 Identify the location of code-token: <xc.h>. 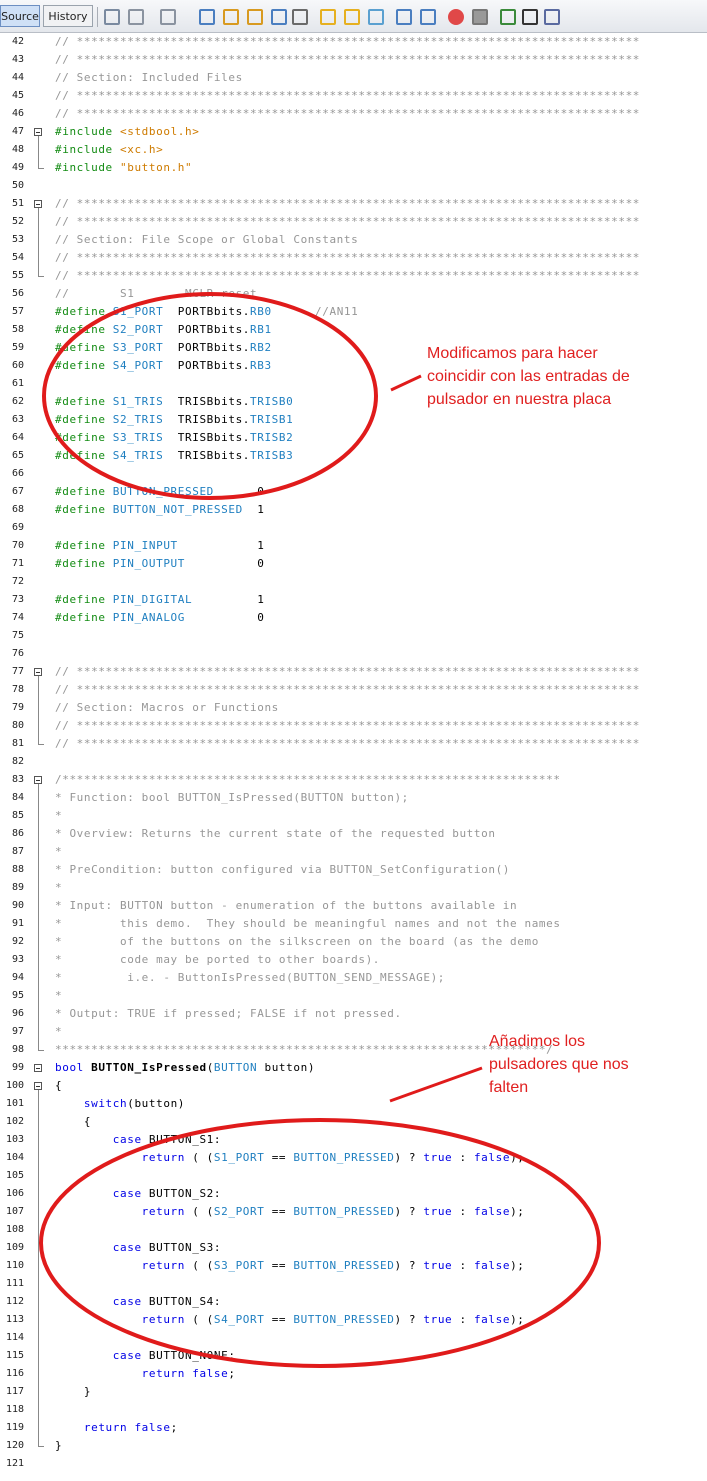
(142, 149).